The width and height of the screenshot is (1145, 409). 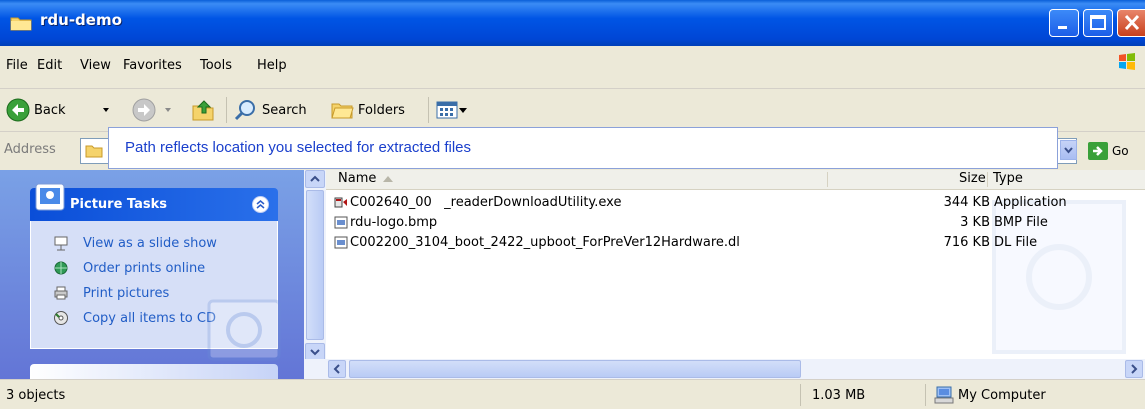 I want to click on back-label: Back, so click(x=50, y=110).